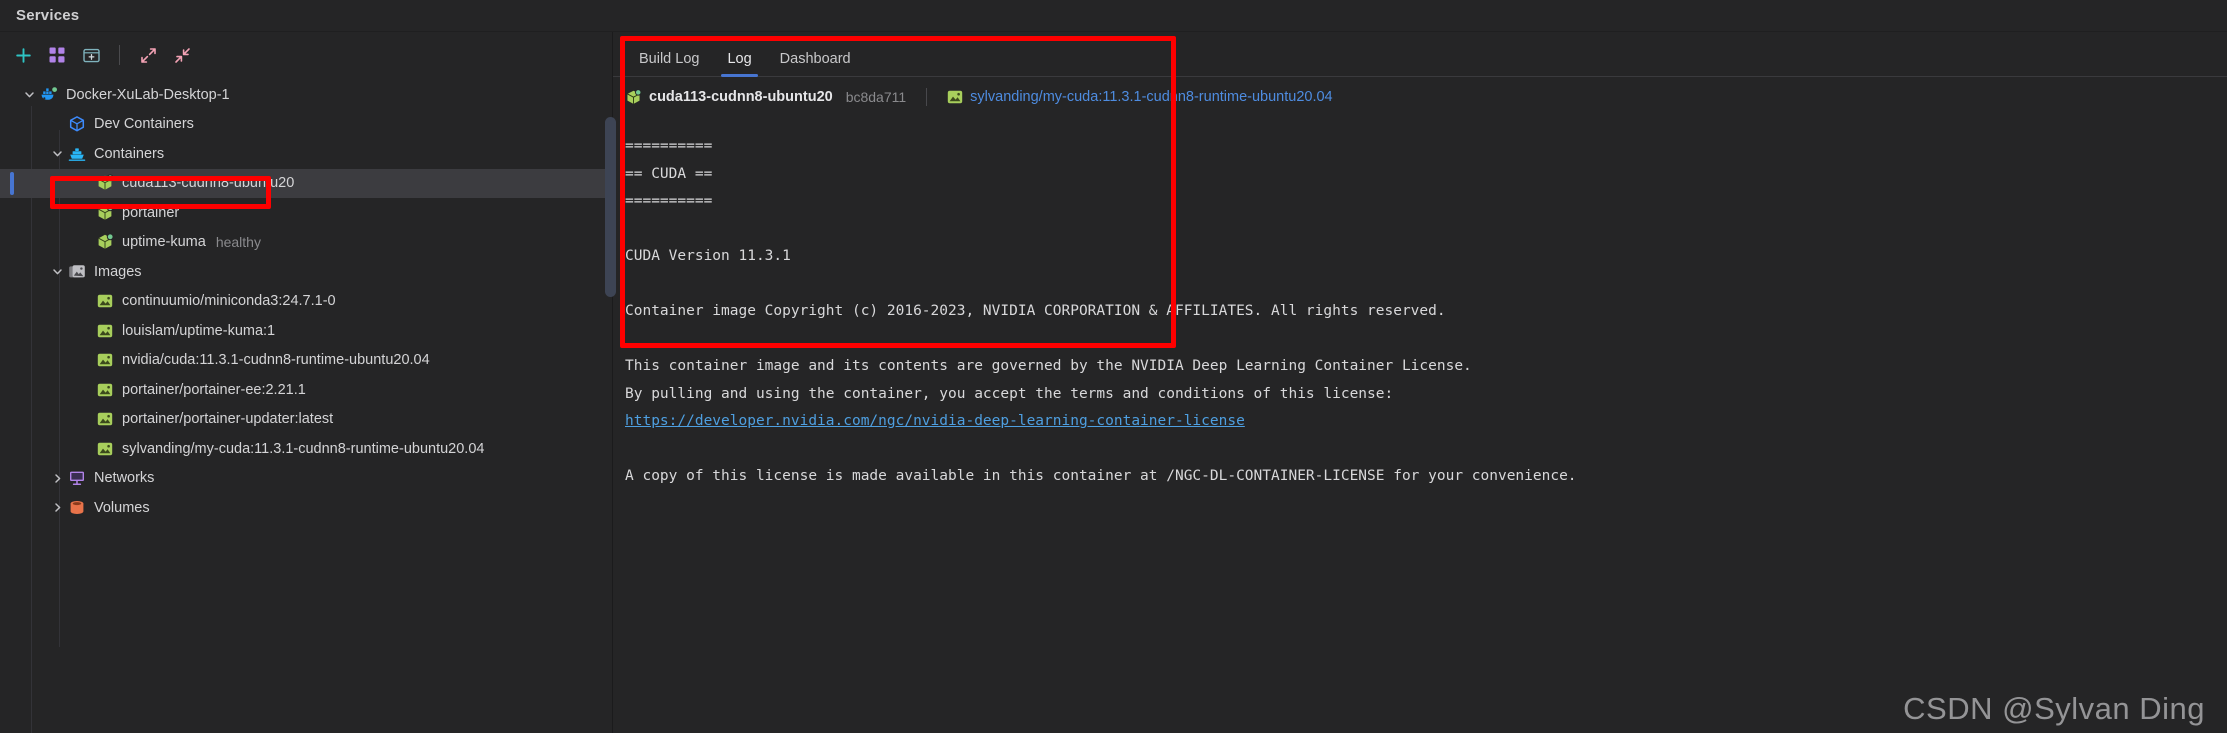 This screenshot has width=2227, height=733. Describe the element at coordinates (164, 242) in the screenshot. I see `tree-item-label: uptime-kuma` at that location.